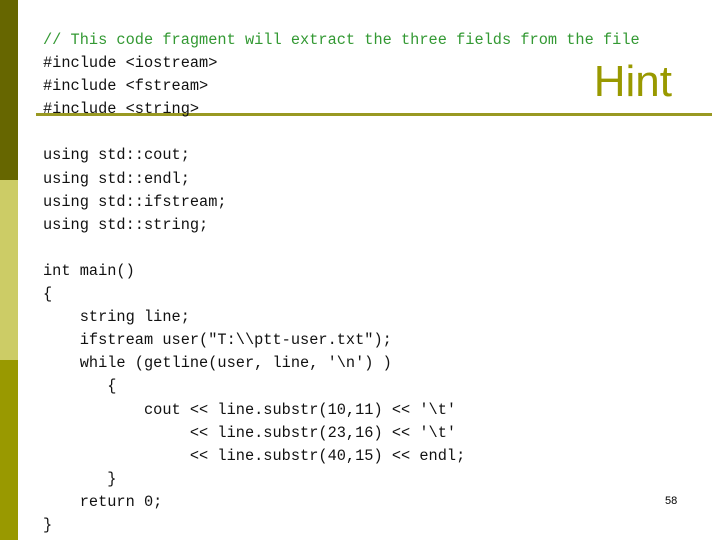 This screenshot has width=720, height=540. Describe the element at coordinates (9, 450) in the screenshot. I see `sidebar-band-bottom` at that location.